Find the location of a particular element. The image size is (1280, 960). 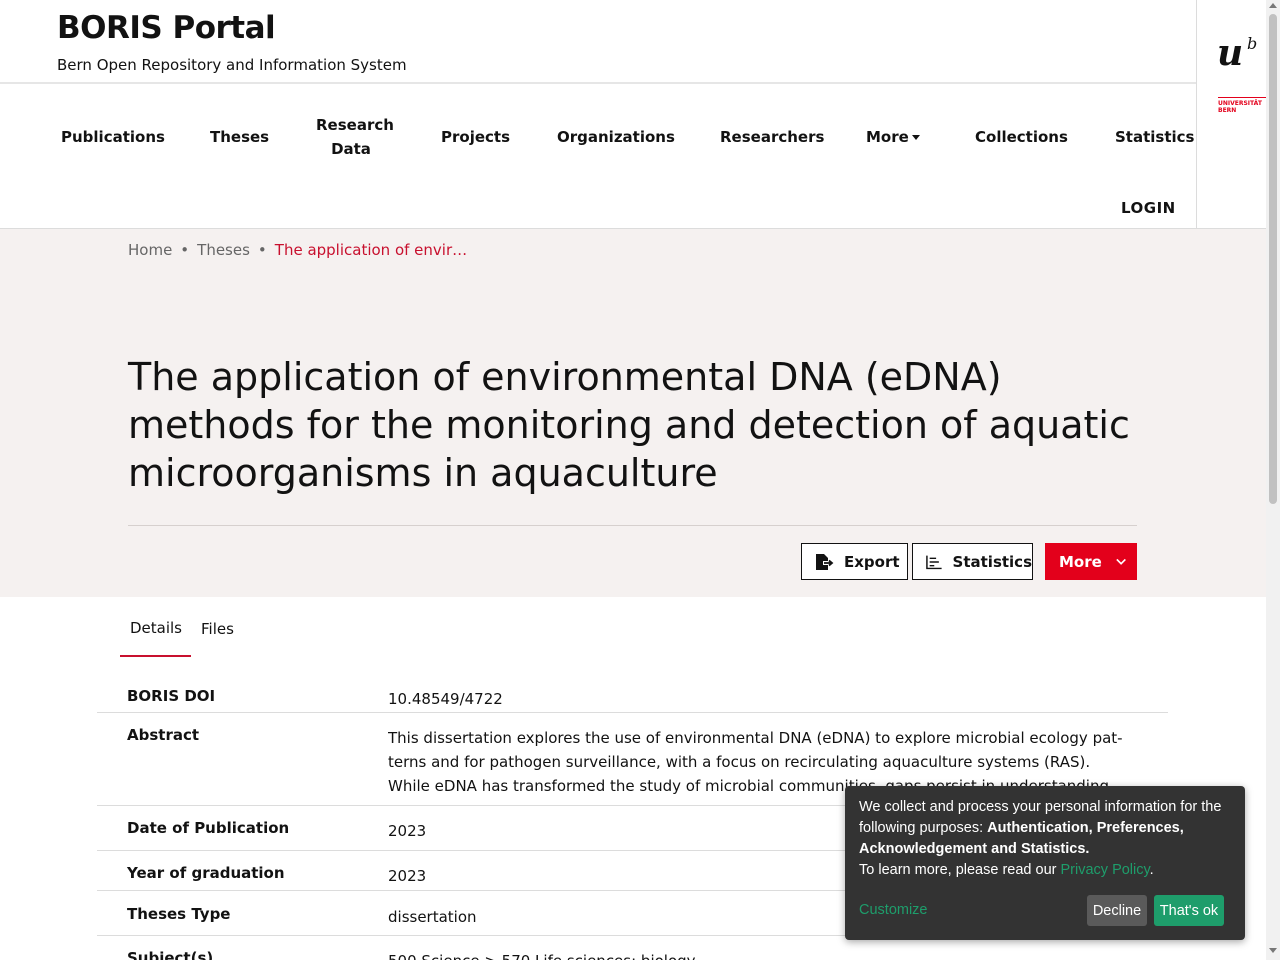

cookie-period: . is located at coordinates (1151, 870).